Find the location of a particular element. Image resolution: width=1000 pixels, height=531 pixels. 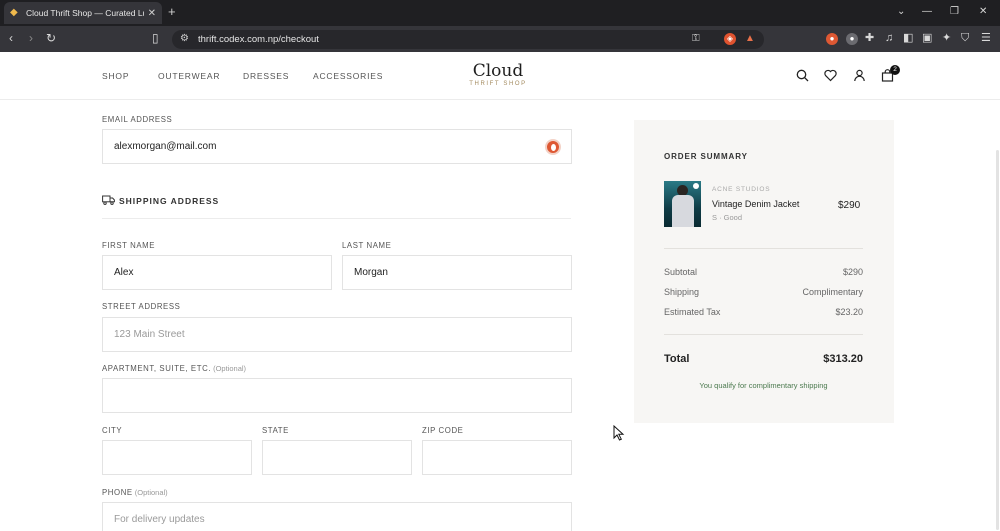

search-icon is located at coordinates (802, 76).